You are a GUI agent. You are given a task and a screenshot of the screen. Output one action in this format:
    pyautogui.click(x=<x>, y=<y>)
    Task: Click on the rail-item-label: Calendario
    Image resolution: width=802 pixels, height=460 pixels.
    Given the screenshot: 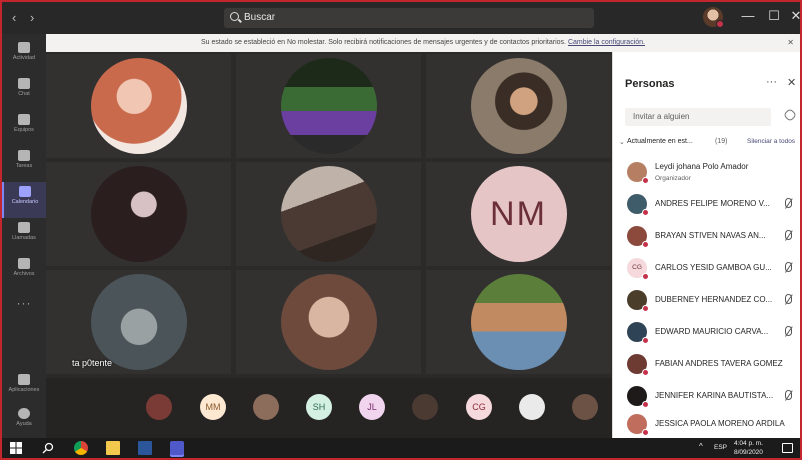 What is the action you would take?
    pyautogui.click(x=25, y=202)
    